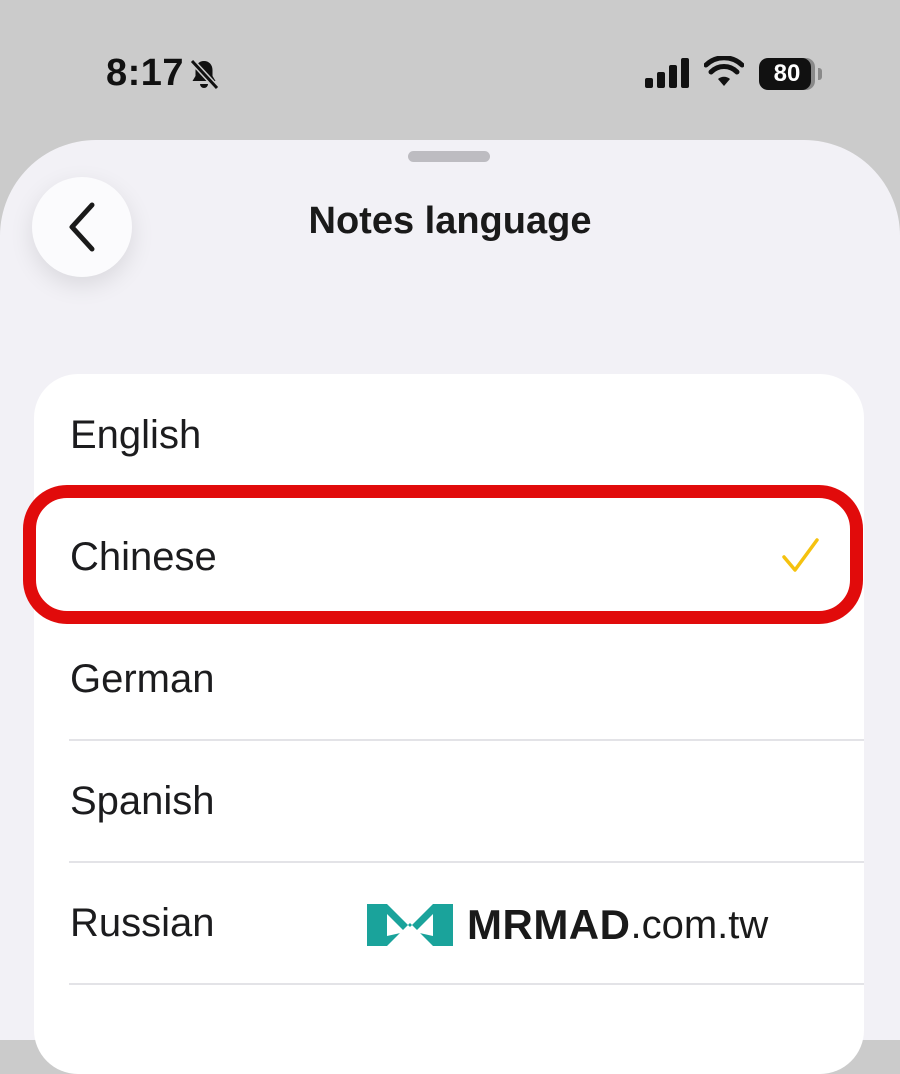 The height and width of the screenshot is (1074, 900). Describe the element at coordinates (450, 70) in the screenshot. I see `status-bar: 8:17 80` at that location.